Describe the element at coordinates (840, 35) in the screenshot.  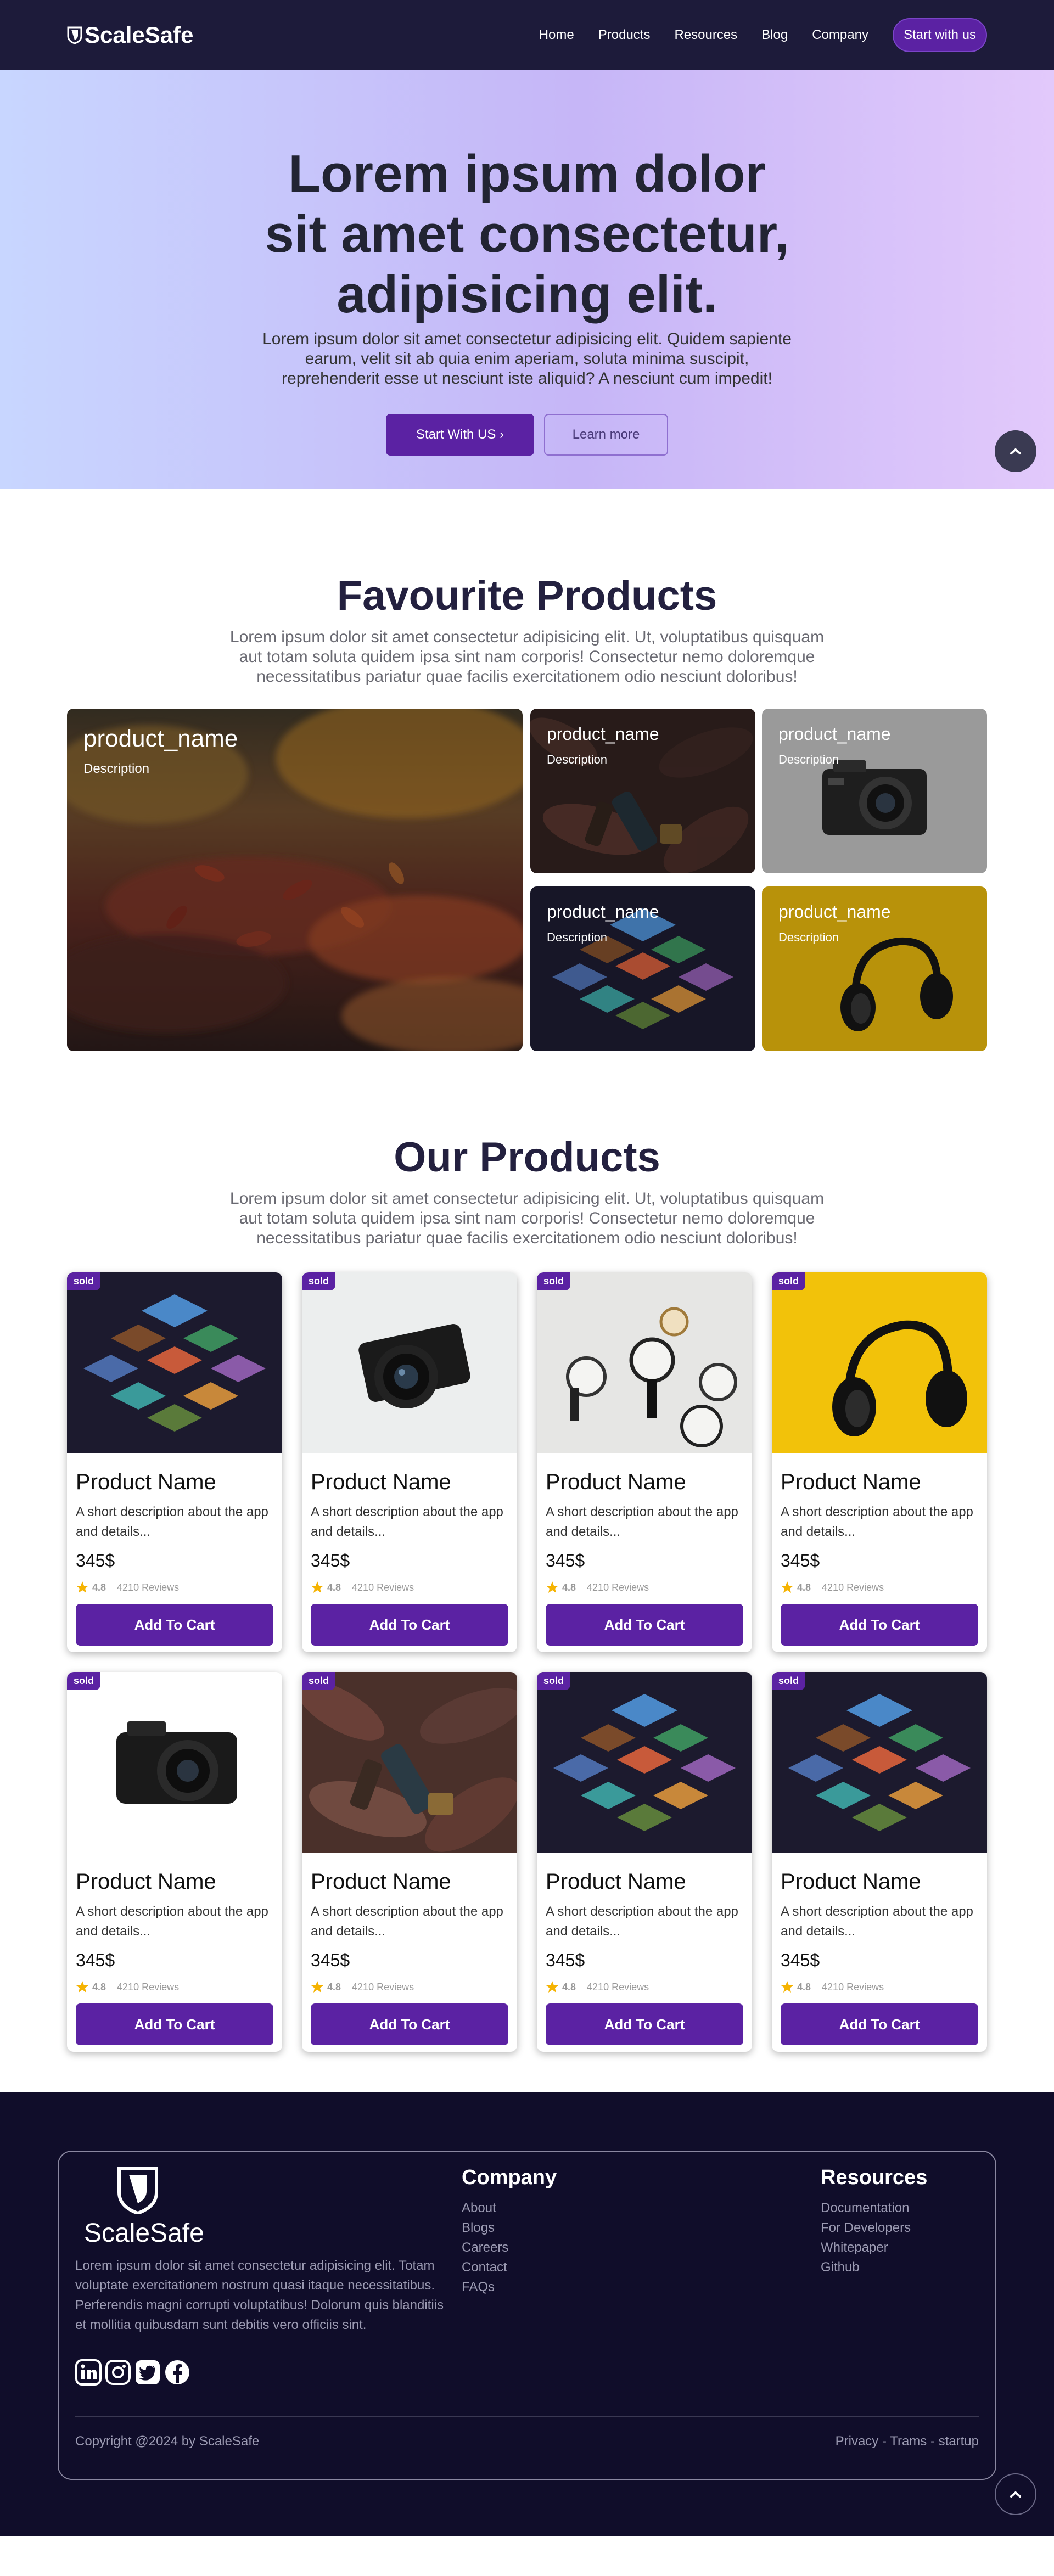
I see `nav-link-company: Company` at that location.